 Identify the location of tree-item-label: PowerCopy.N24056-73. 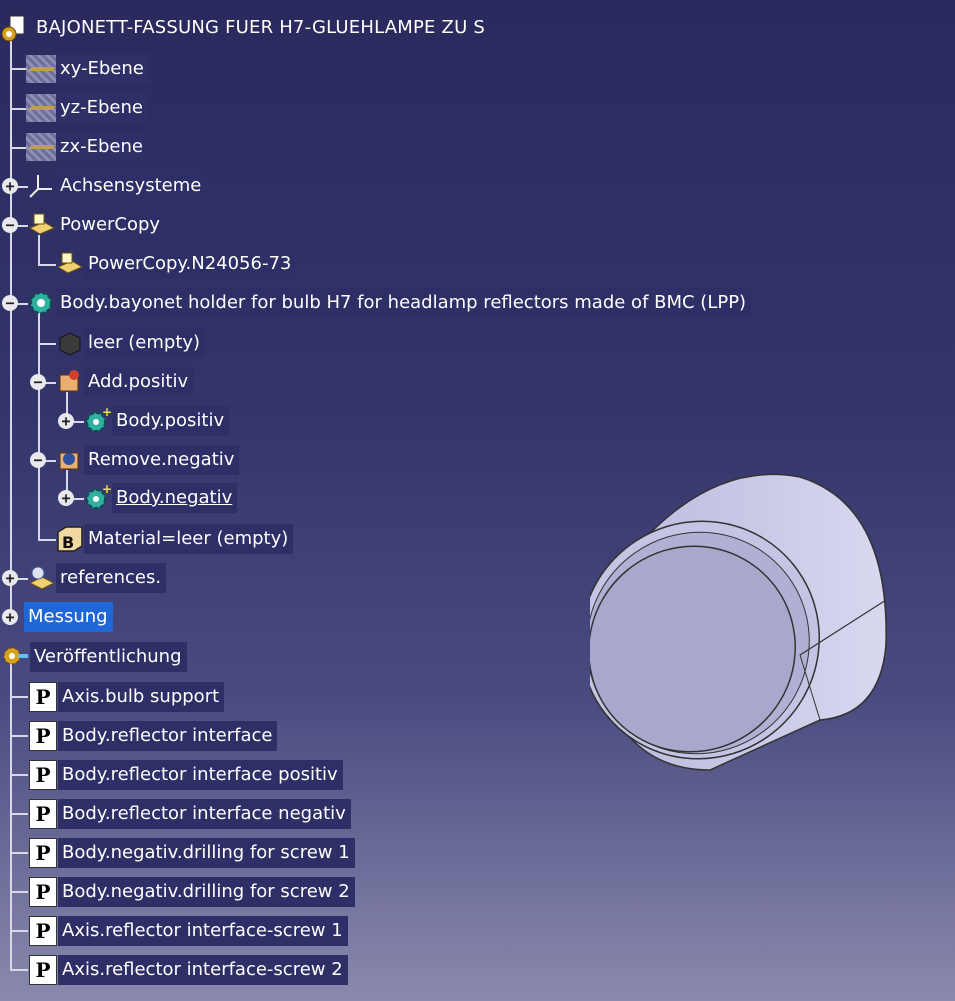
(190, 264).